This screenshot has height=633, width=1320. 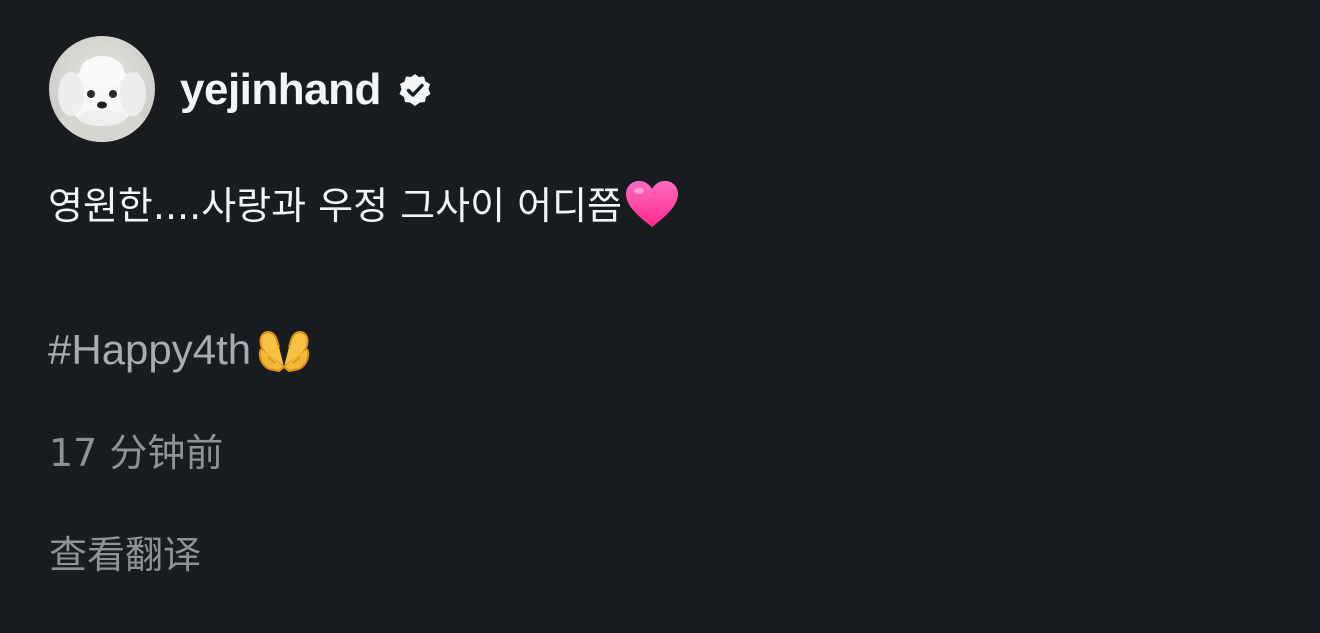 I want to click on post-body: 영원한....사랑과 우정 그사이 어디쯤, so click(x=364, y=206).